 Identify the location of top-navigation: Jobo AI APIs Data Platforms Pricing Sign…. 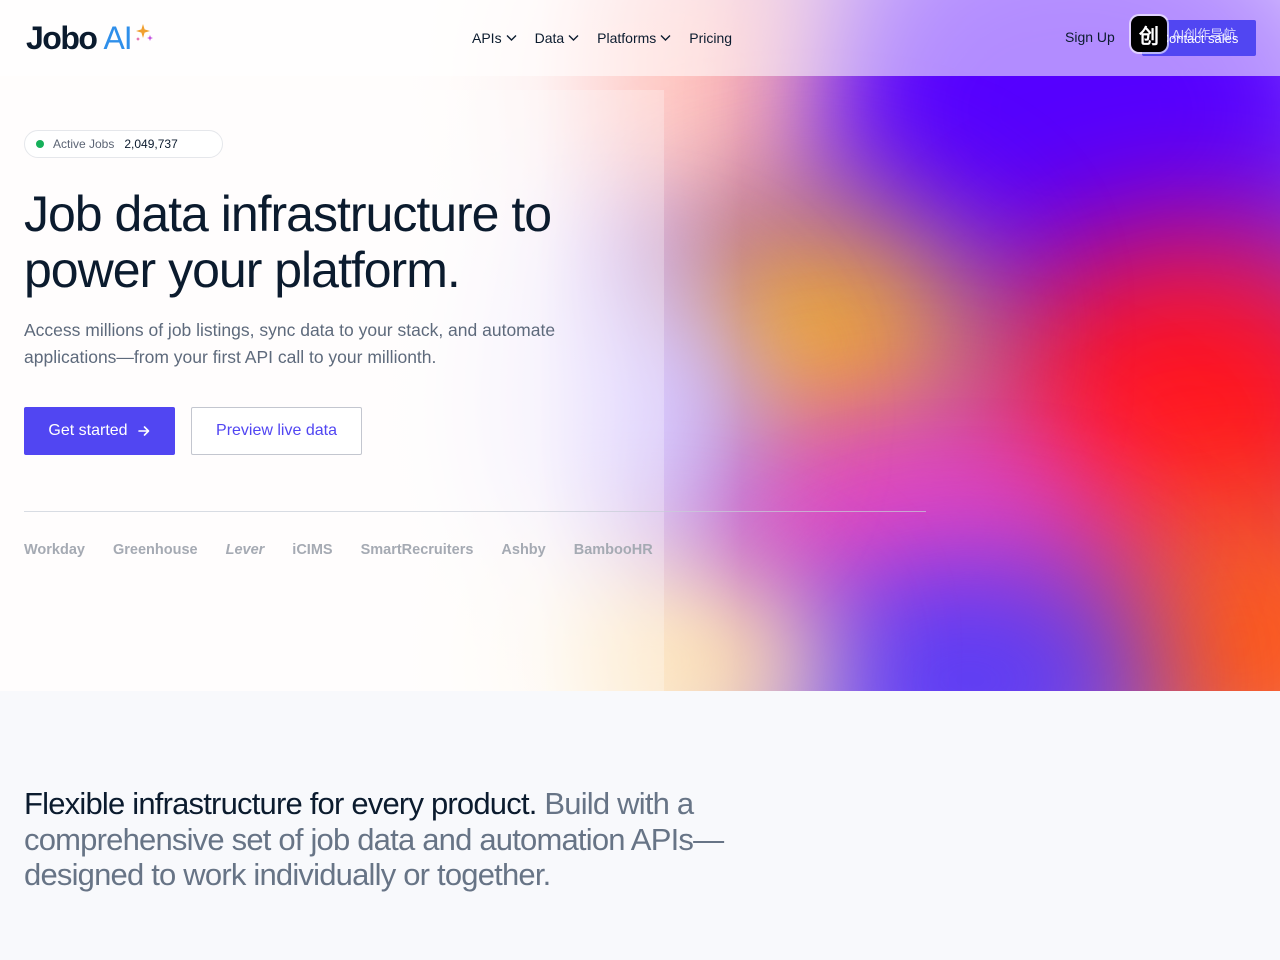
(640, 38).